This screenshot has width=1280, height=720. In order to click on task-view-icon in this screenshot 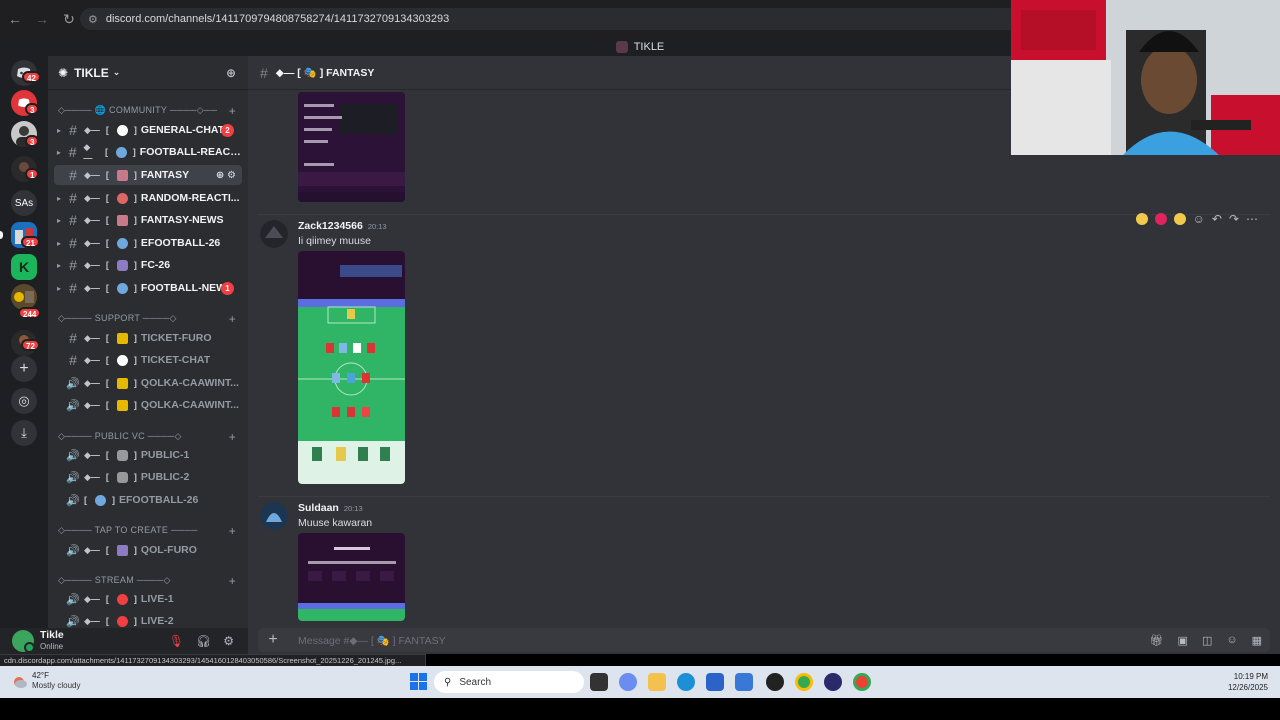, I will do `click(599, 682)`.